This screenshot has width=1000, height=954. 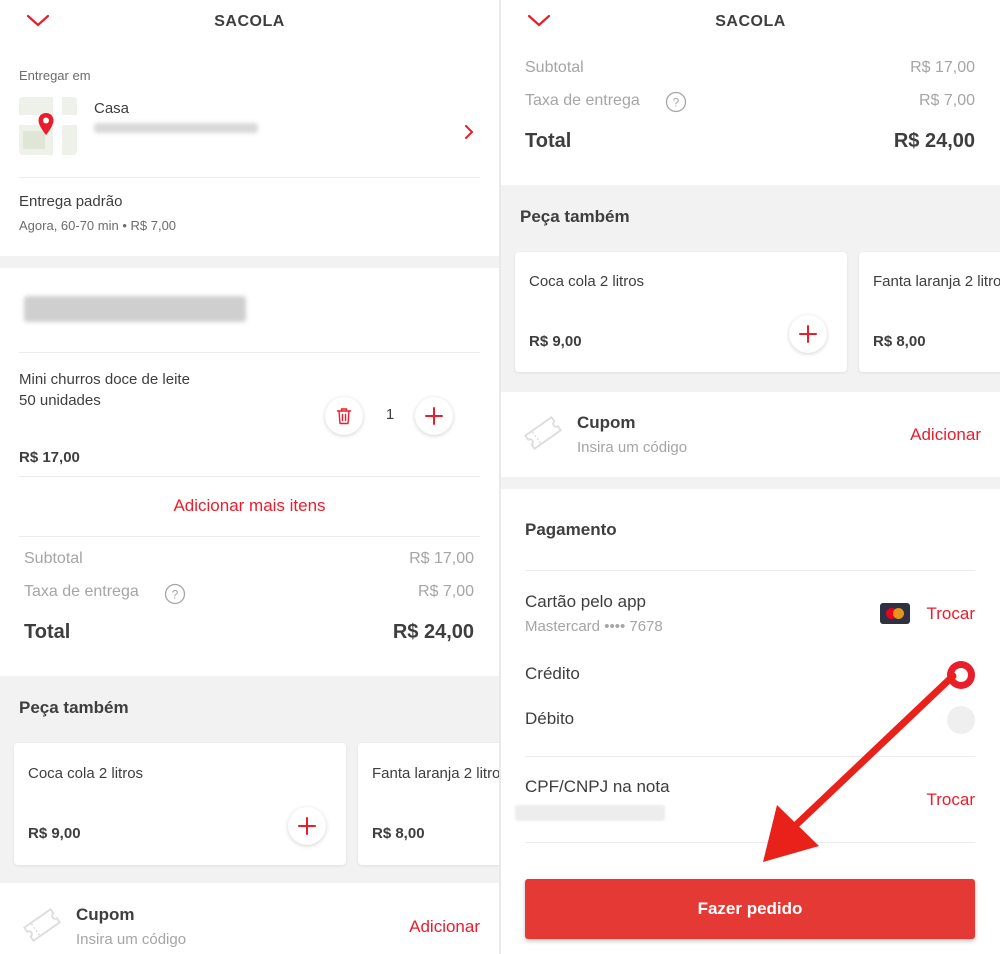 I want to click on item-quantity-desc: 50 unidades, so click(x=60, y=400).